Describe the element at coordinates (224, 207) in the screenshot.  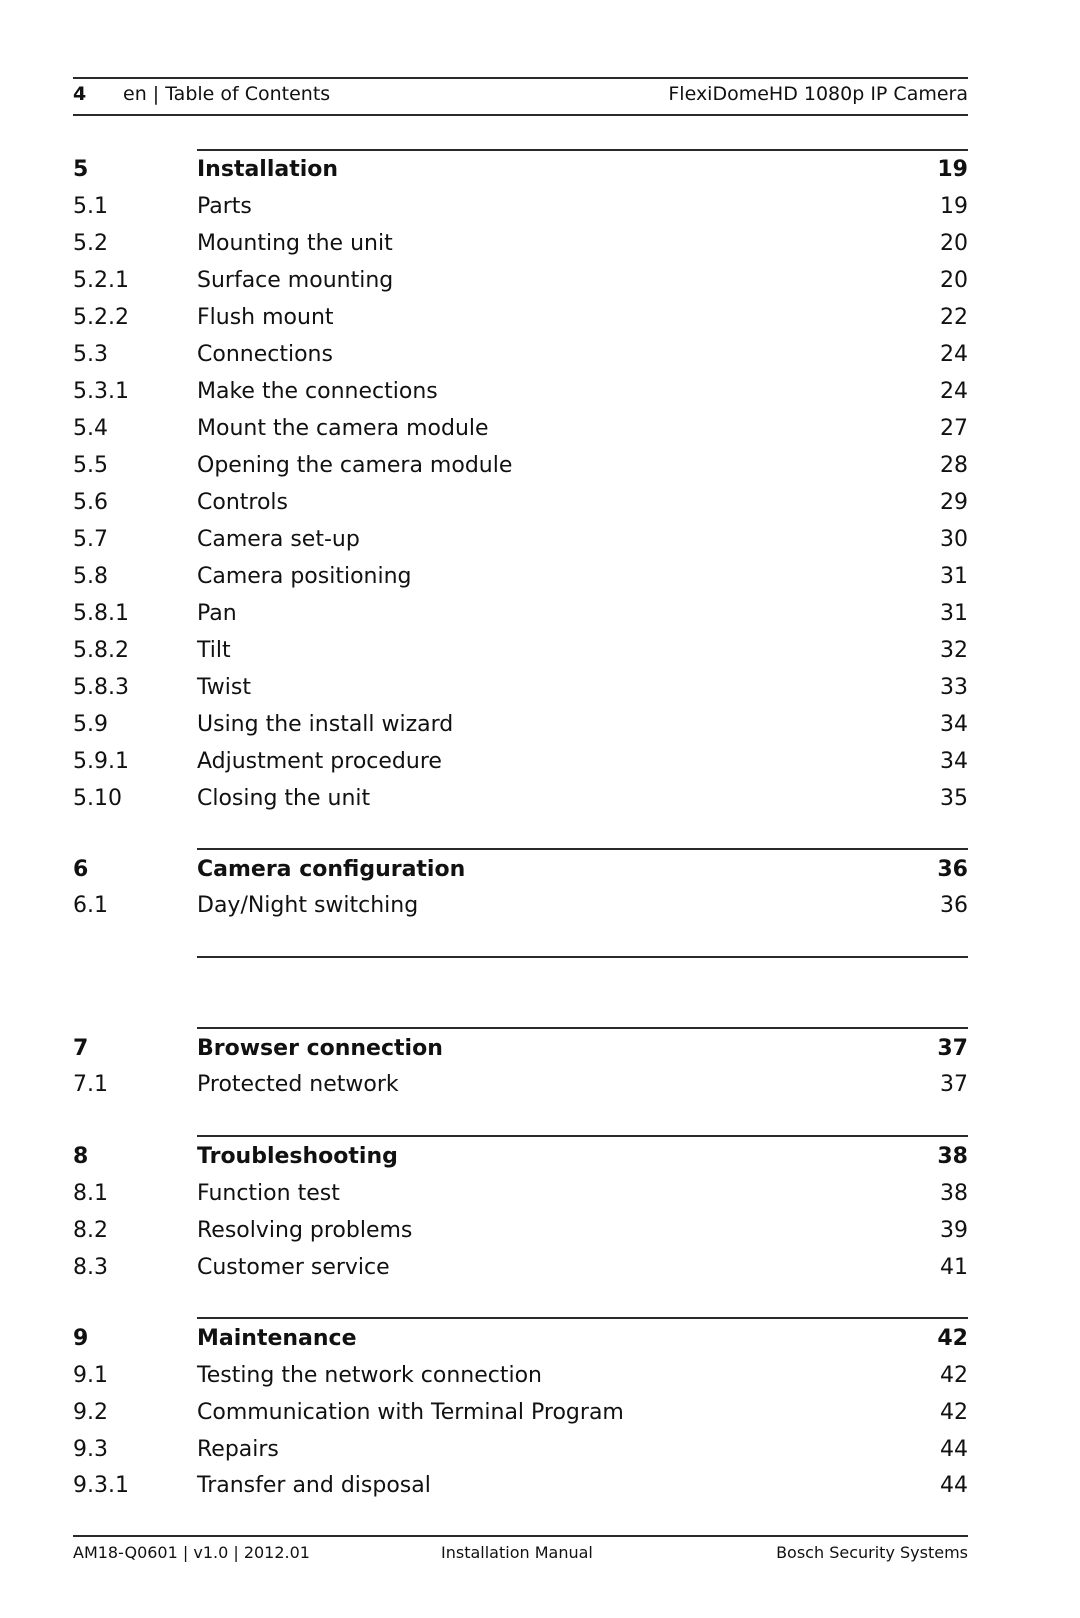
I see `toc-section-title: Parts` at that location.